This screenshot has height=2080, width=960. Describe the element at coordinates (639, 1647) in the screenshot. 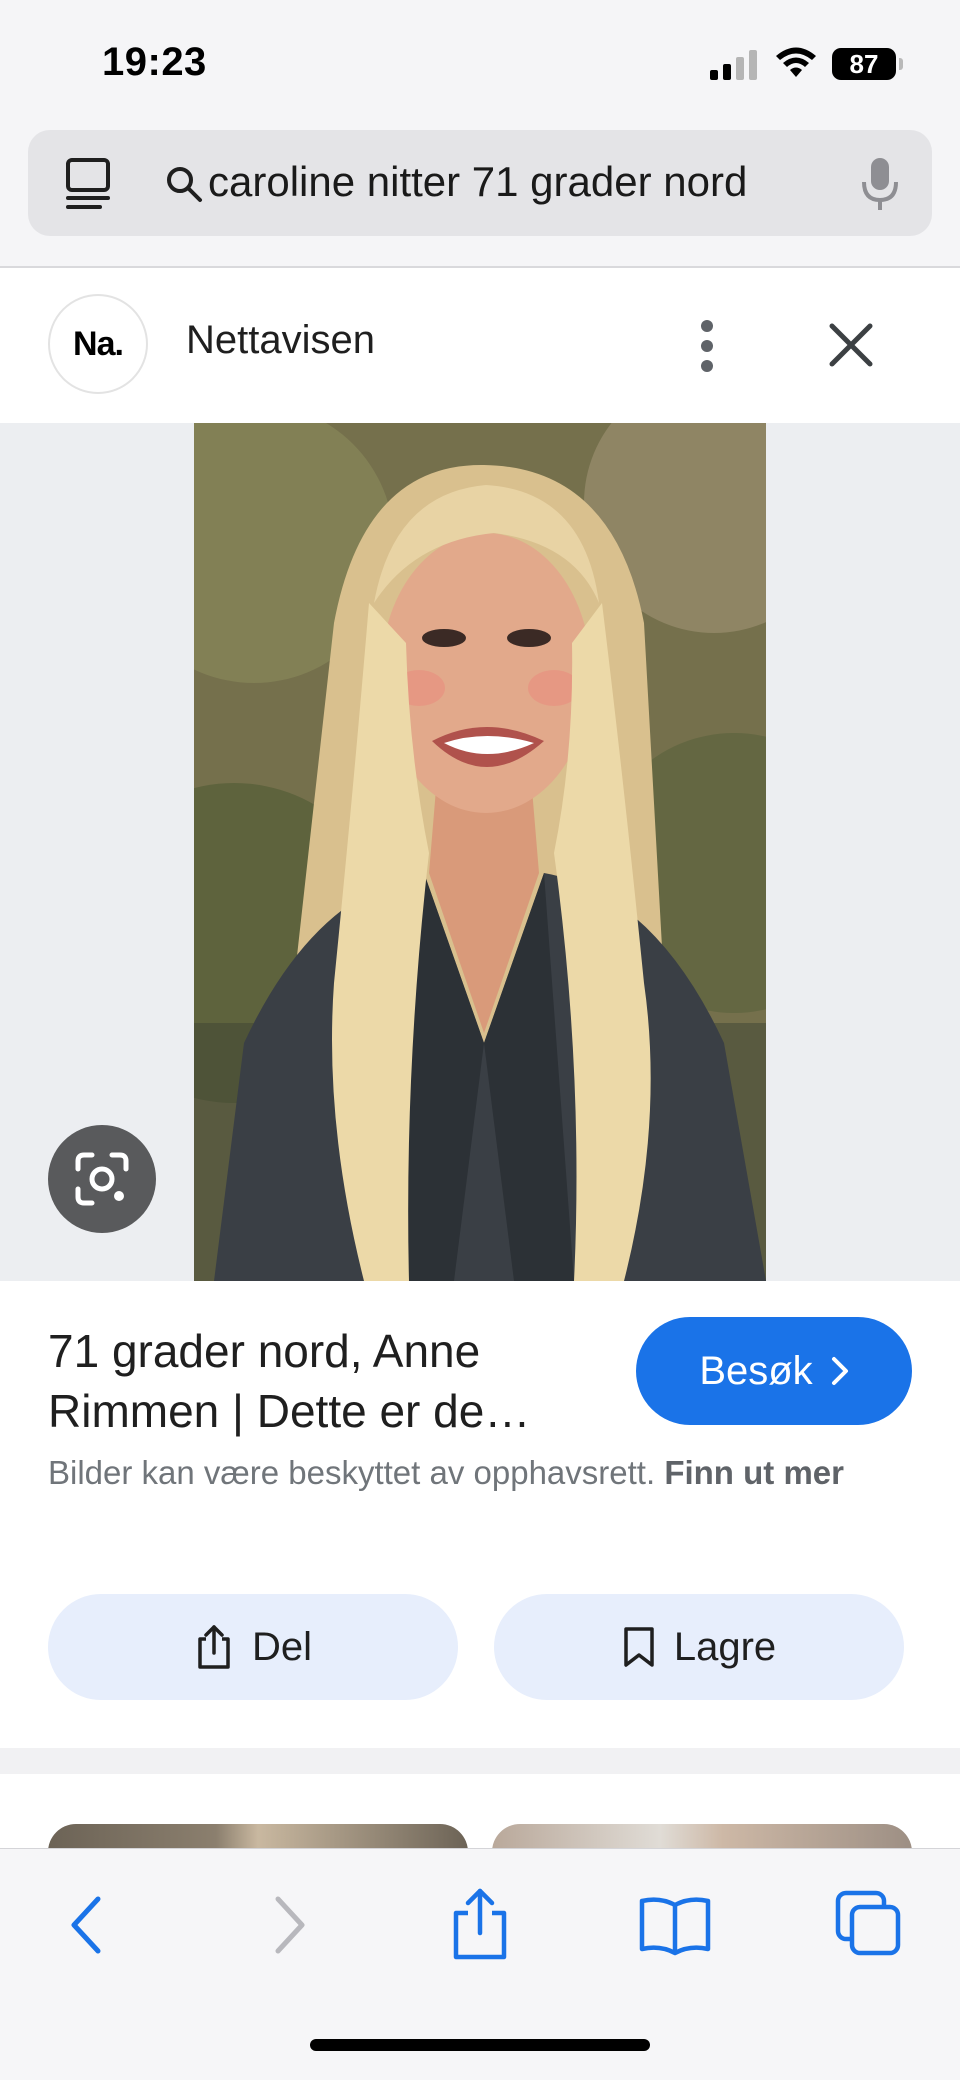

I see `bookmark-icon` at that location.